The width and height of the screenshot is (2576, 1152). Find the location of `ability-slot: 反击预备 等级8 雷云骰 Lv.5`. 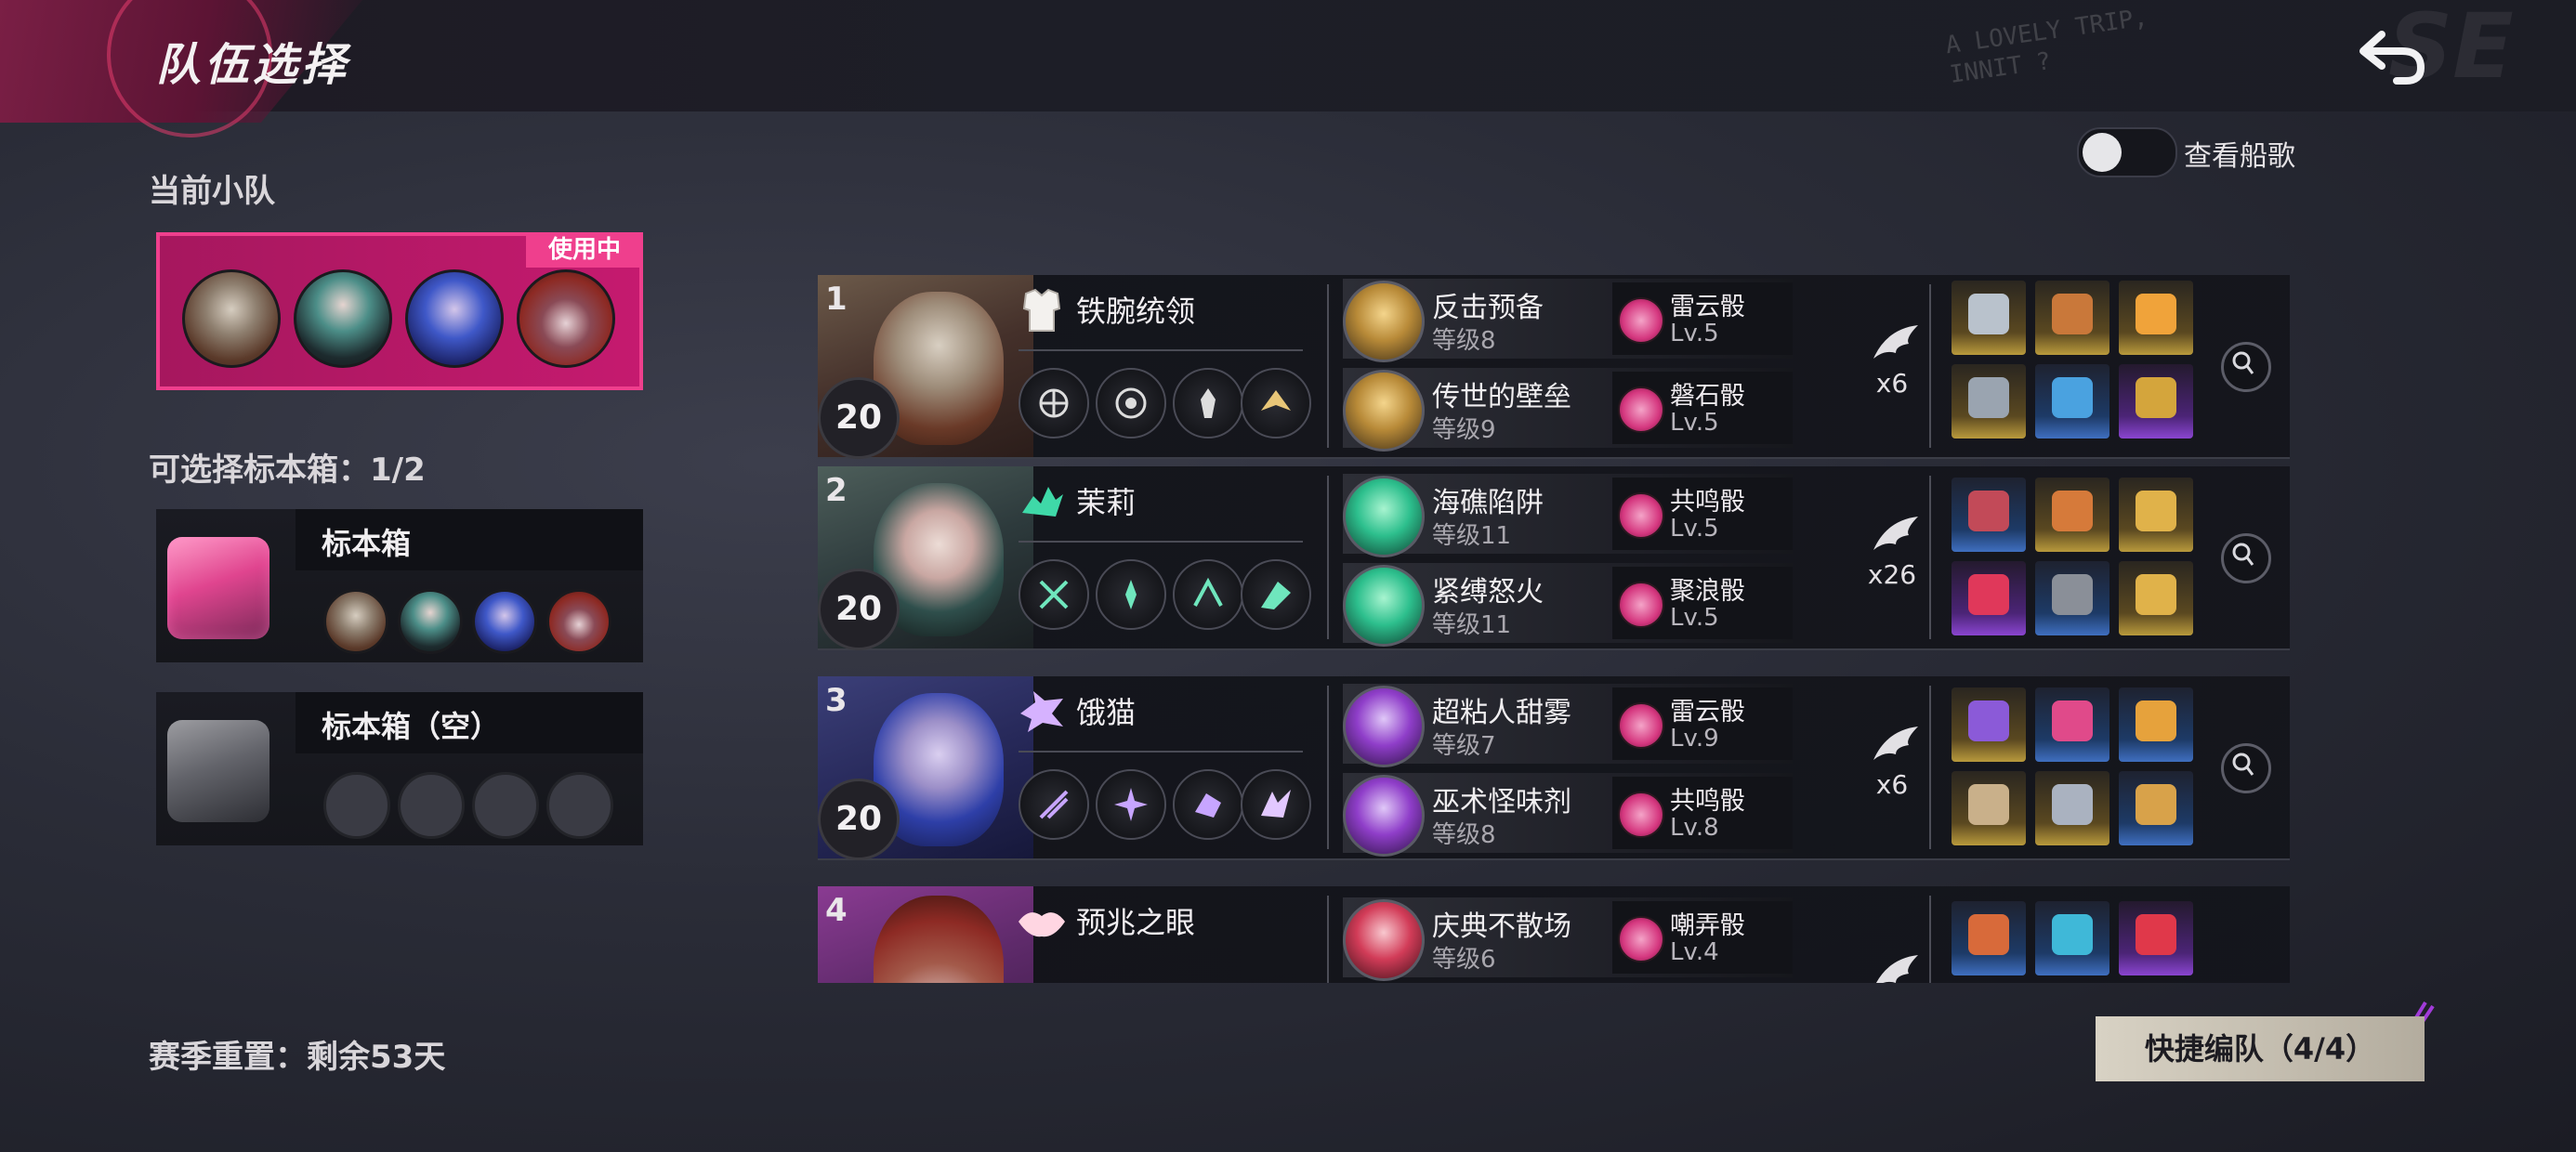

ability-slot: 反击预备 等级8 雷云骰 Lv.5 is located at coordinates (1568, 320).